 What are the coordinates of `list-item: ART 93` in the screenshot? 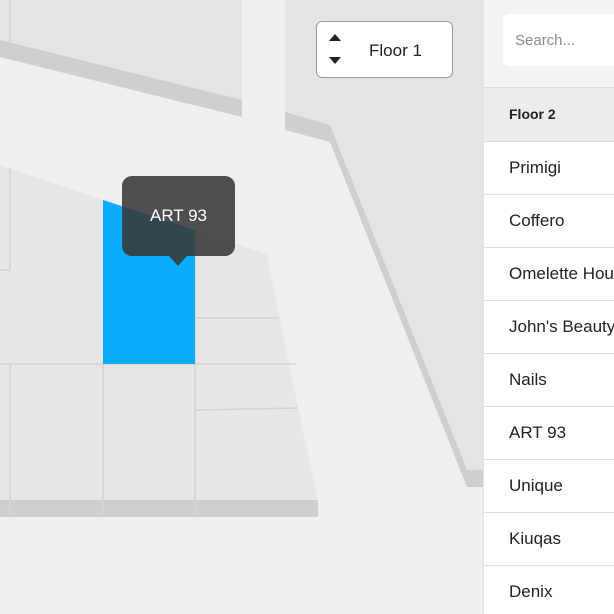 It's located at (549, 433).